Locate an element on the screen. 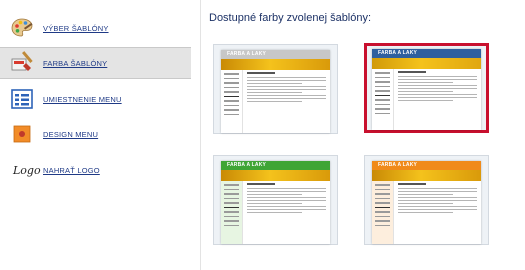  sidebar-item-label: NAHRAŤ LOGO is located at coordinates (71, 170).